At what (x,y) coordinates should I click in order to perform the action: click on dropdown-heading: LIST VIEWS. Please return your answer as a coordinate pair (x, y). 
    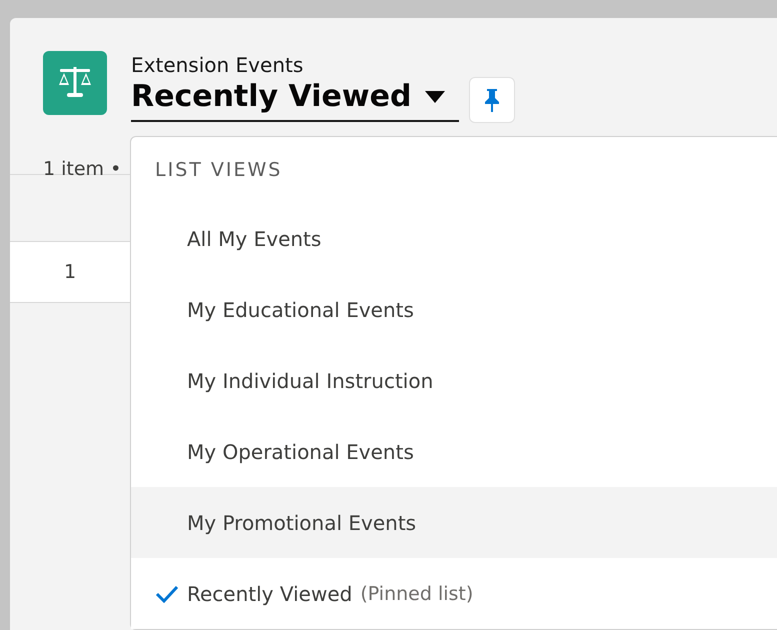
    Looking at the image, I should click on (219, 170).